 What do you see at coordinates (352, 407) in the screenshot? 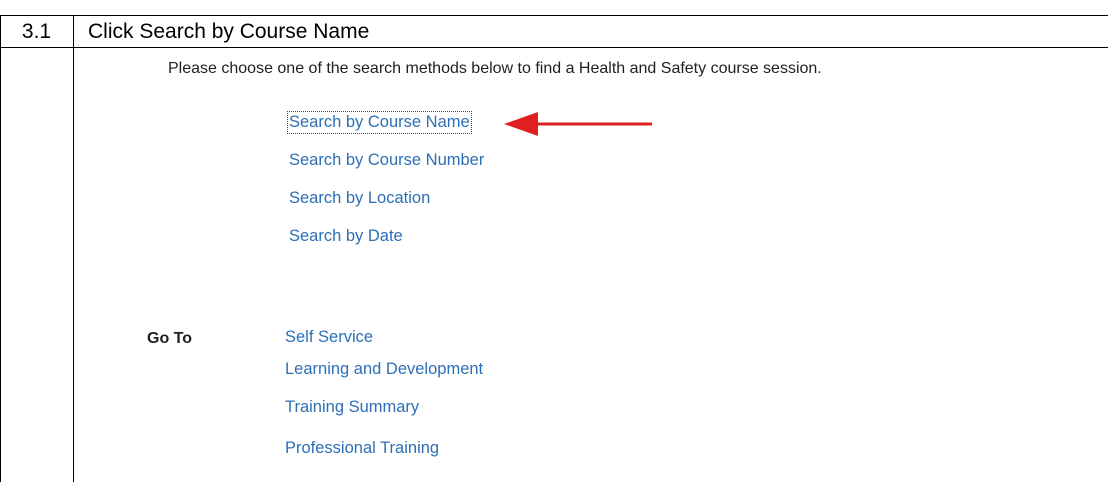
I see `training-summary-link: Training Summary` at bounding box center [352, 407].